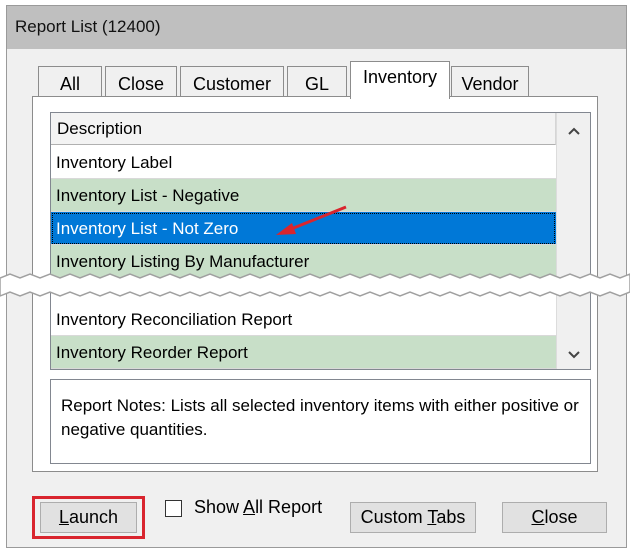 This screenshot has width=630, height=548. Describe the element at coordinates (303, 319) in the screenshot. I see `list-item: Inventory Reconciliation Report` at that location.